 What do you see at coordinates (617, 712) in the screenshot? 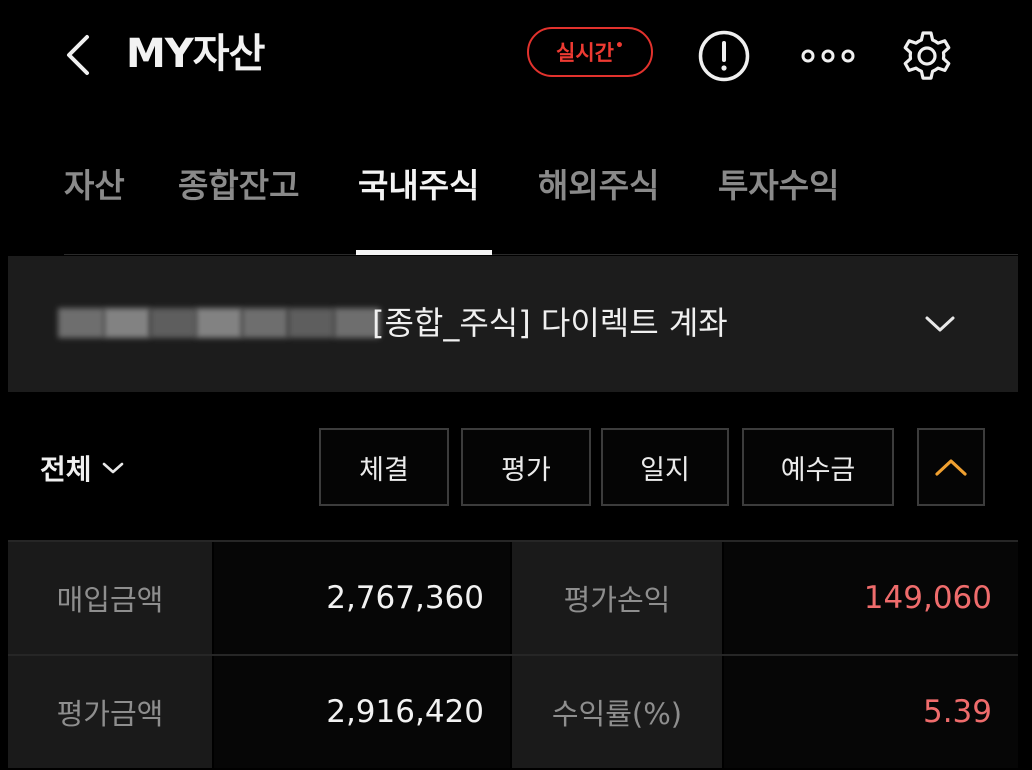
I see `return-rate-label: 수익률(%)` at bounding box center [617, 712].